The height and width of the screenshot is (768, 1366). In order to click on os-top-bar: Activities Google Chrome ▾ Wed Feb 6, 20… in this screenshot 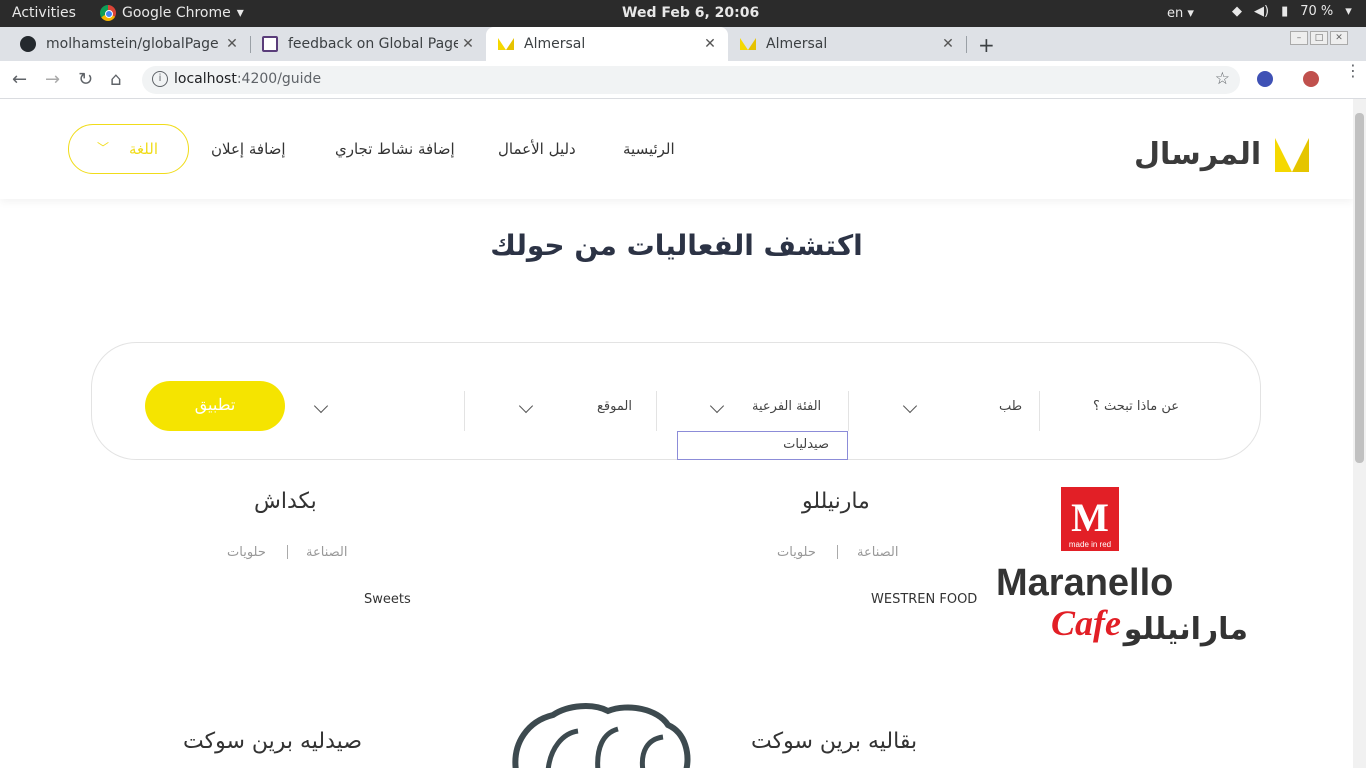, I will do `click(683, 13)`.